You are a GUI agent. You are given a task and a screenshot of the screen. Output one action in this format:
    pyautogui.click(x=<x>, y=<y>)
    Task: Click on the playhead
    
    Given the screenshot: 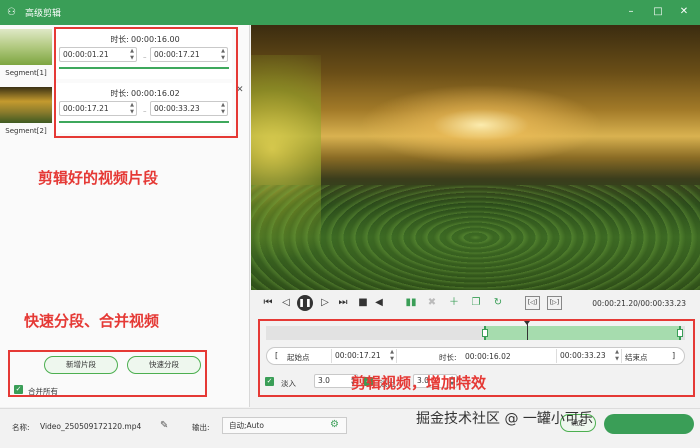 What is the action you would take?
    pyautogui.click(x=527, y=331)
    